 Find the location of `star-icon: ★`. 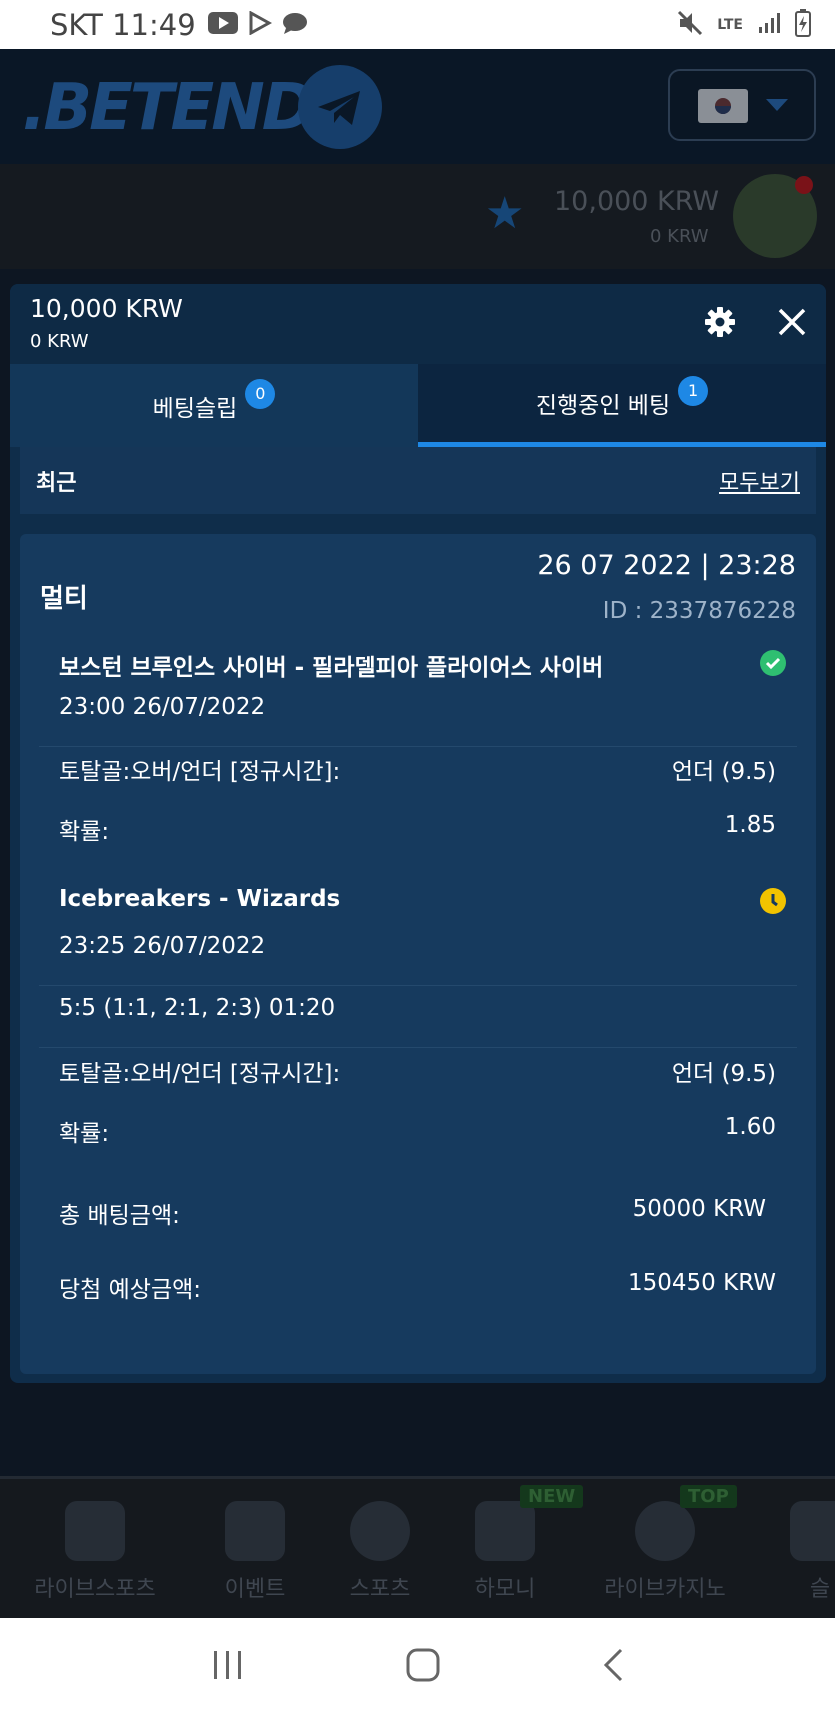

star-icon: ★ is located at coordinates (504, 213).